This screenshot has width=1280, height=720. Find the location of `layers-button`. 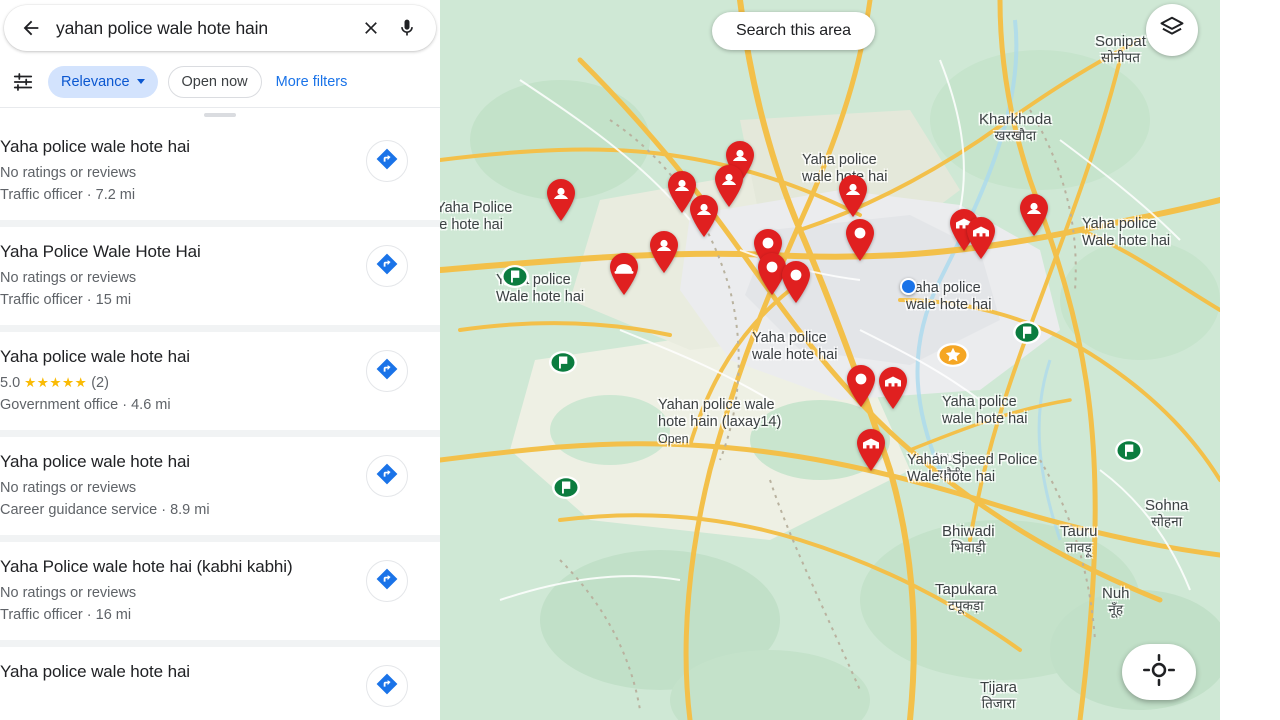

layers-button is located at coordinates (1172, 30).